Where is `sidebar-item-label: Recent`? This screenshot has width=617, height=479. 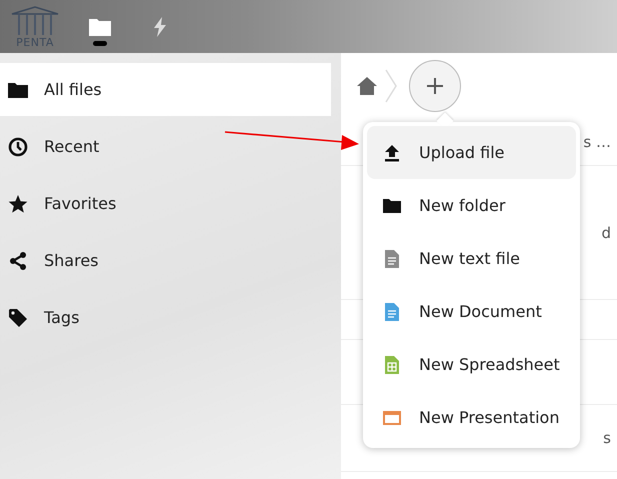 sidebar-item-label: Recent is located at coordinates (72, 146).